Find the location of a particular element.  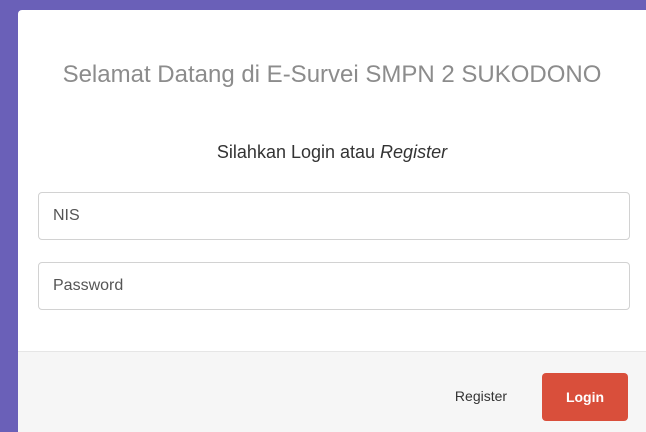

login-subtitle: Silahkan Login atau Register is located at coordinates (332, 152).